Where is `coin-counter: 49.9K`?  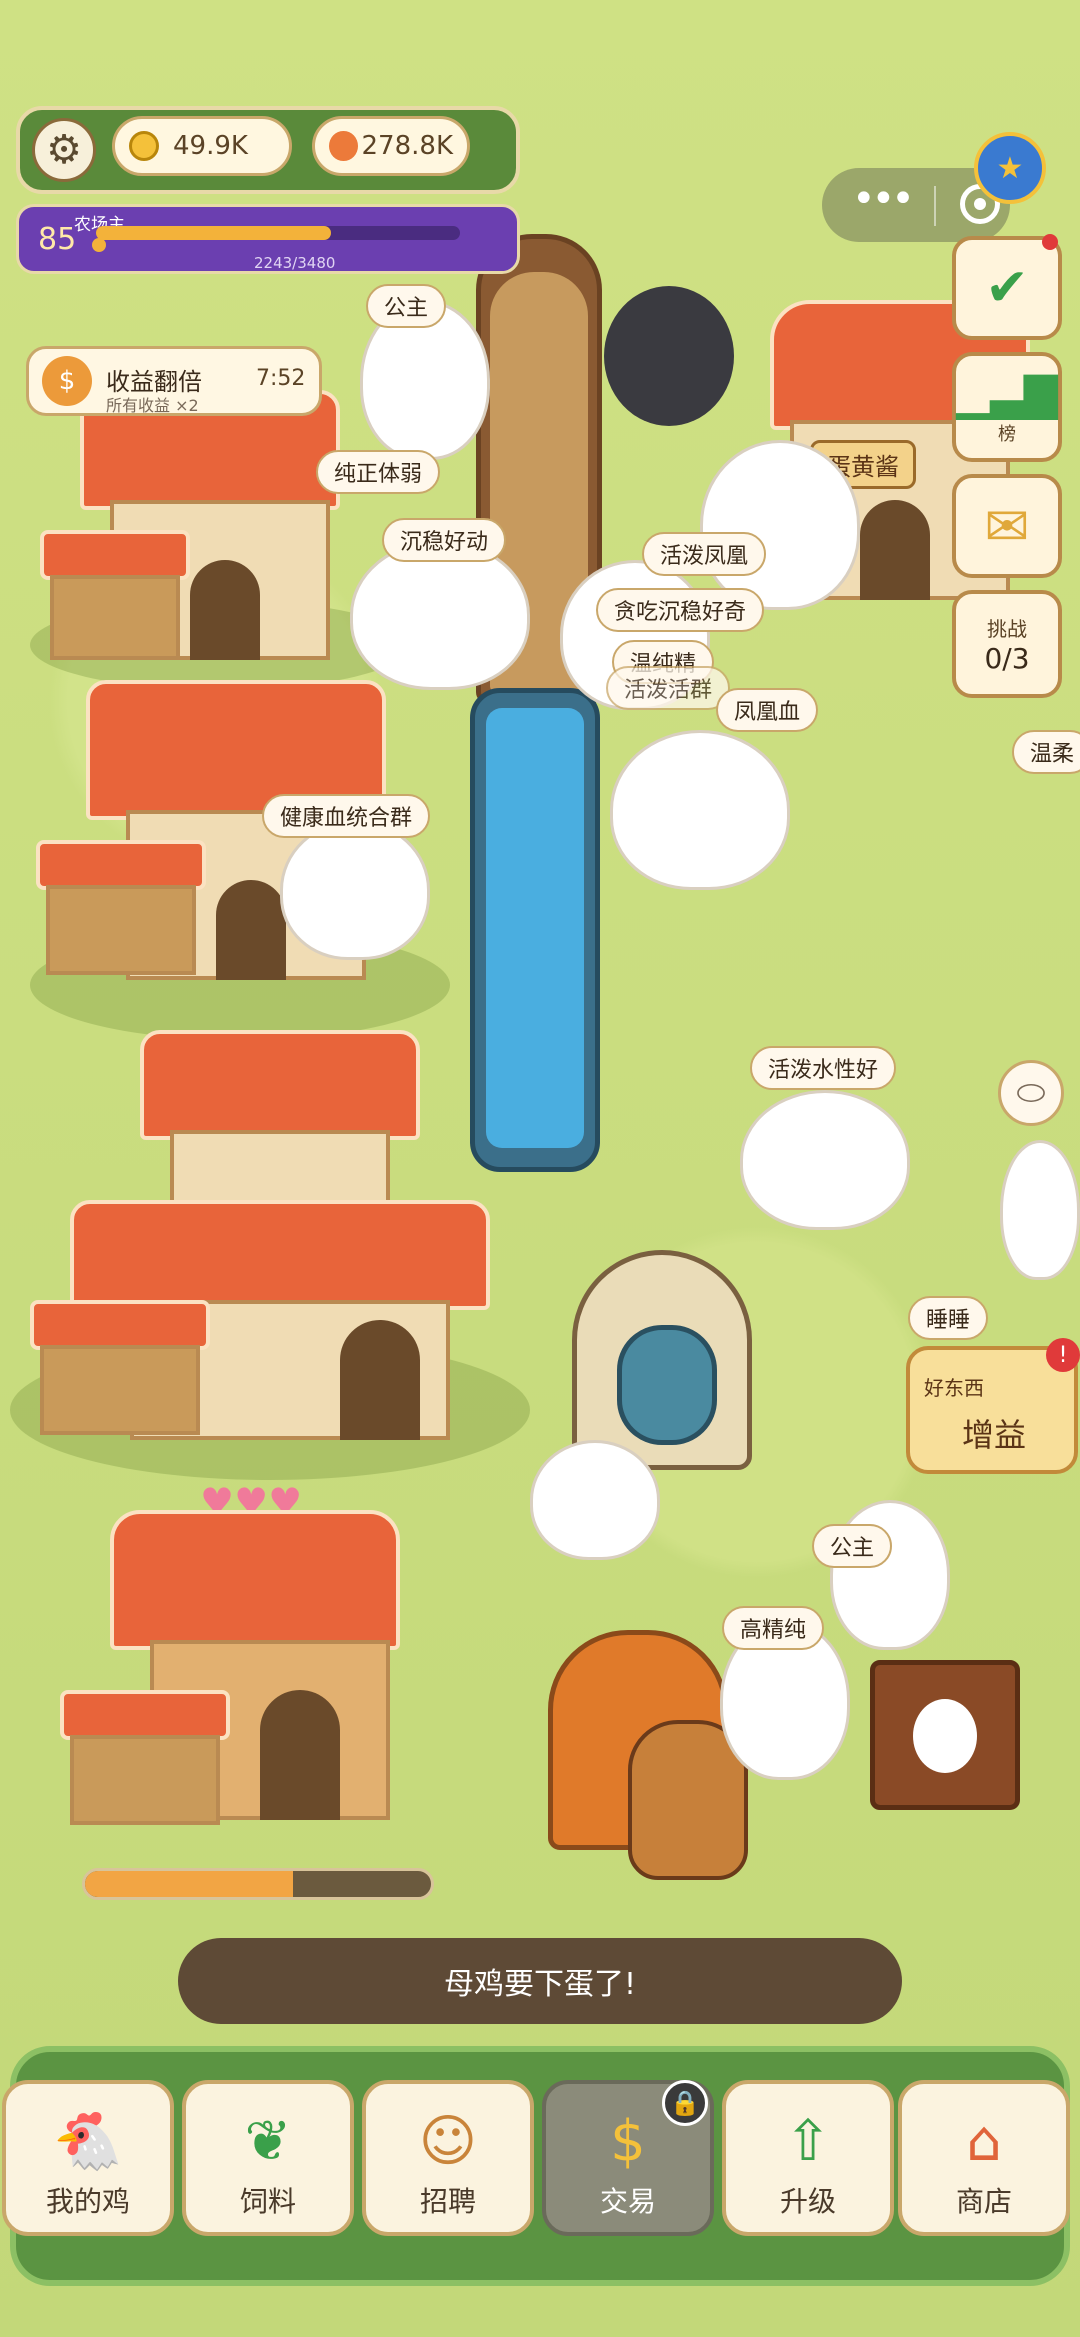 coin-counter: 49.9K is located at coordinates (202, 146).